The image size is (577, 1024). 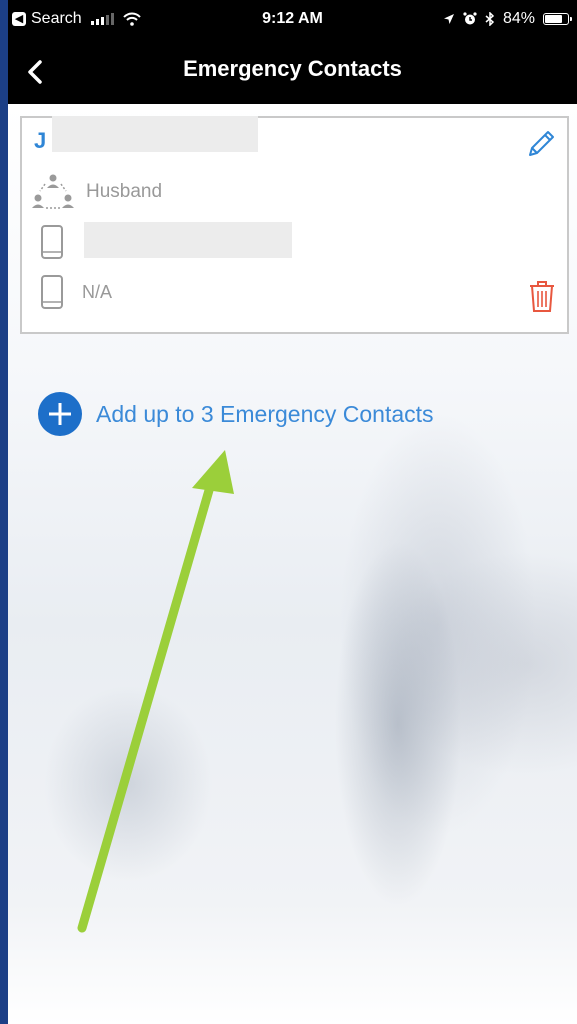 I want to click on trash-icon, so click(x=542, y=296).